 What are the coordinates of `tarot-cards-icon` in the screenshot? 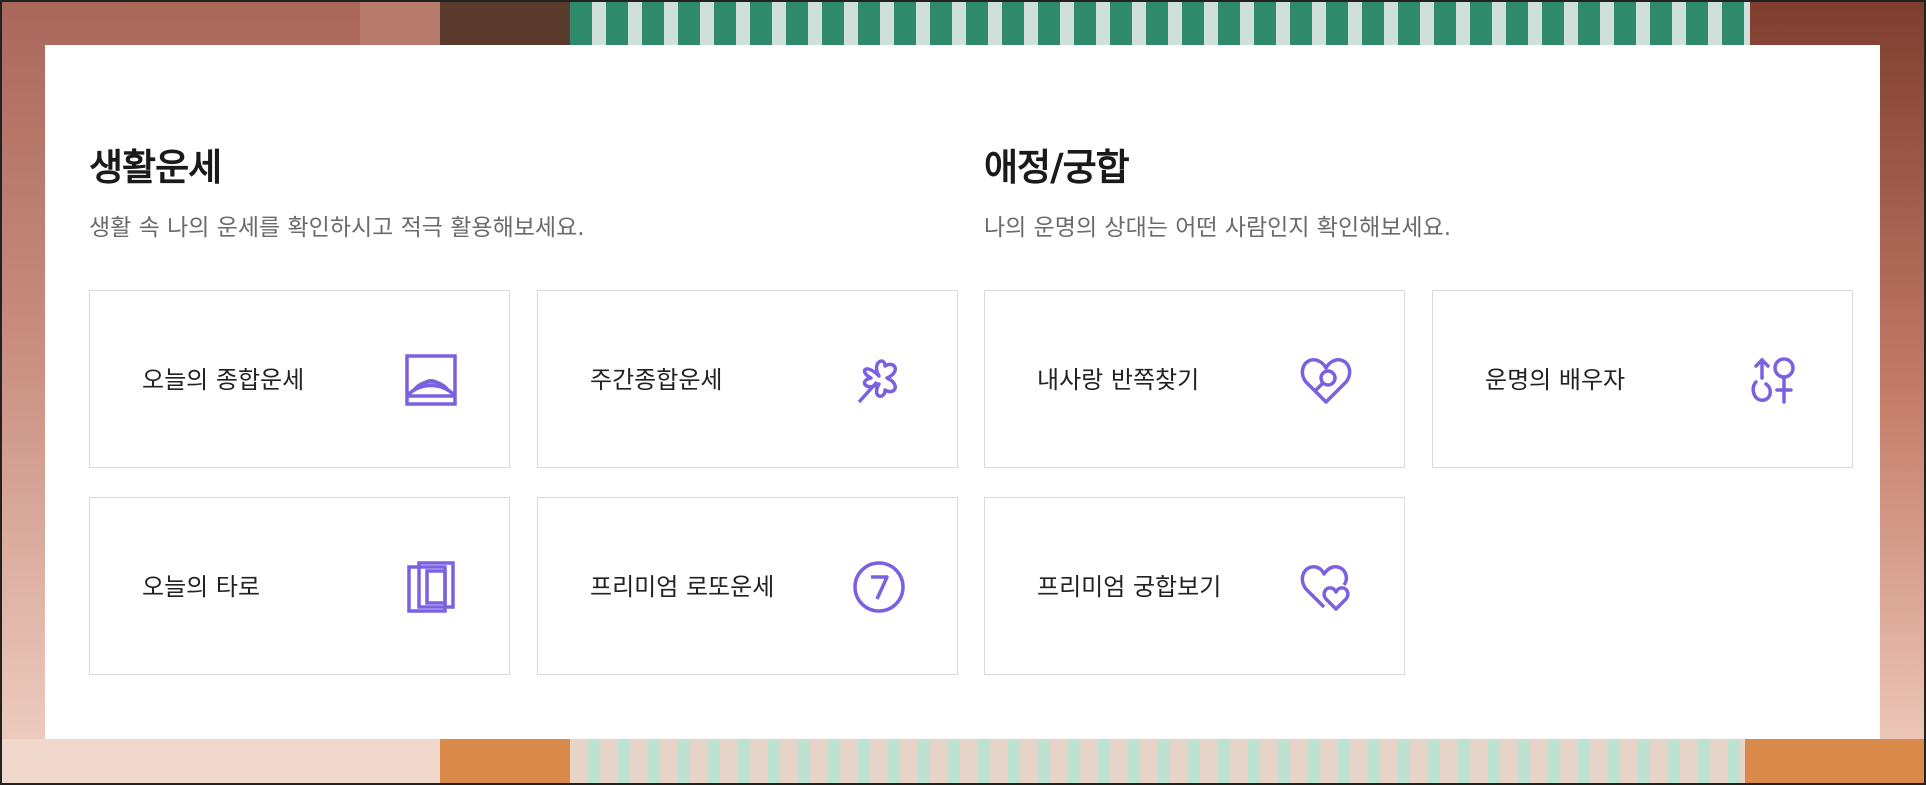 It's located at (431, 587).